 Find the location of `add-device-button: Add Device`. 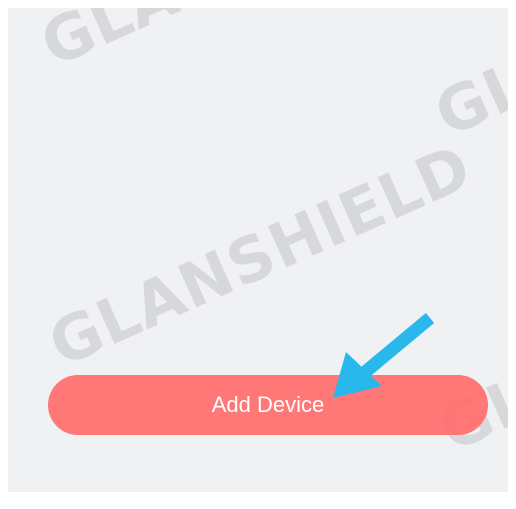

add-device-button: Add Device is located at coordinates (268, 405).